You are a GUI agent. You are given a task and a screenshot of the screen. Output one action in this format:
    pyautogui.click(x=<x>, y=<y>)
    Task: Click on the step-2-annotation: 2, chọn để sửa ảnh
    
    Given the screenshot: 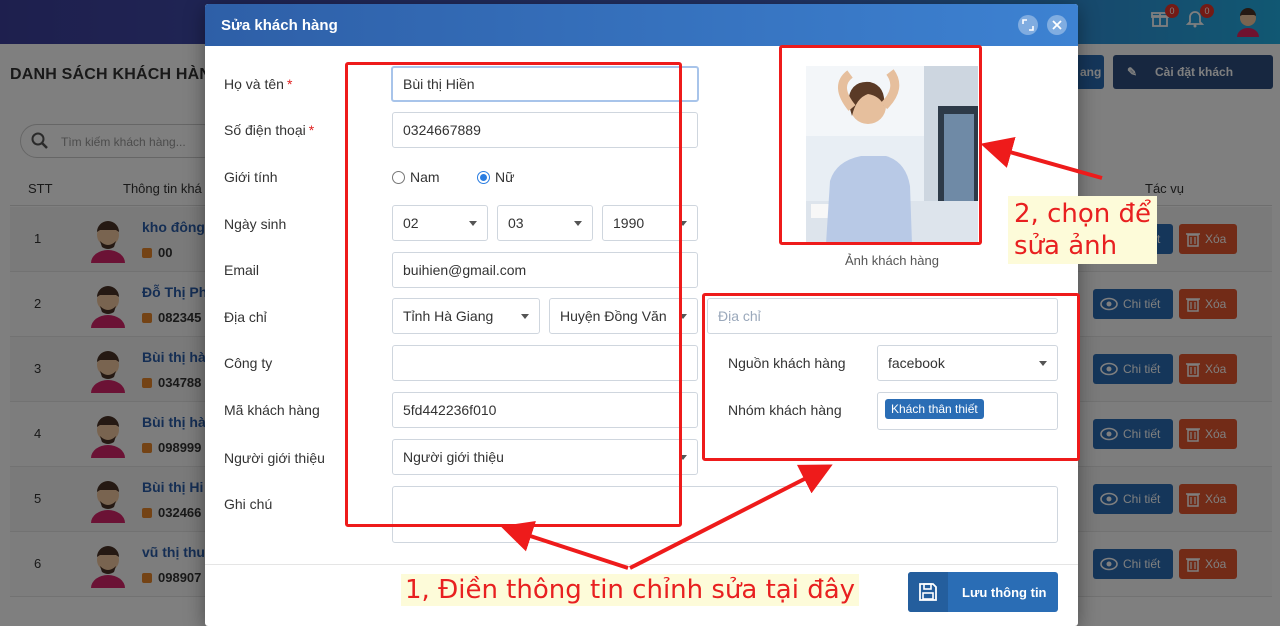 What is the action you would take?
    pyautogui.click(x=1082, y=230)
    